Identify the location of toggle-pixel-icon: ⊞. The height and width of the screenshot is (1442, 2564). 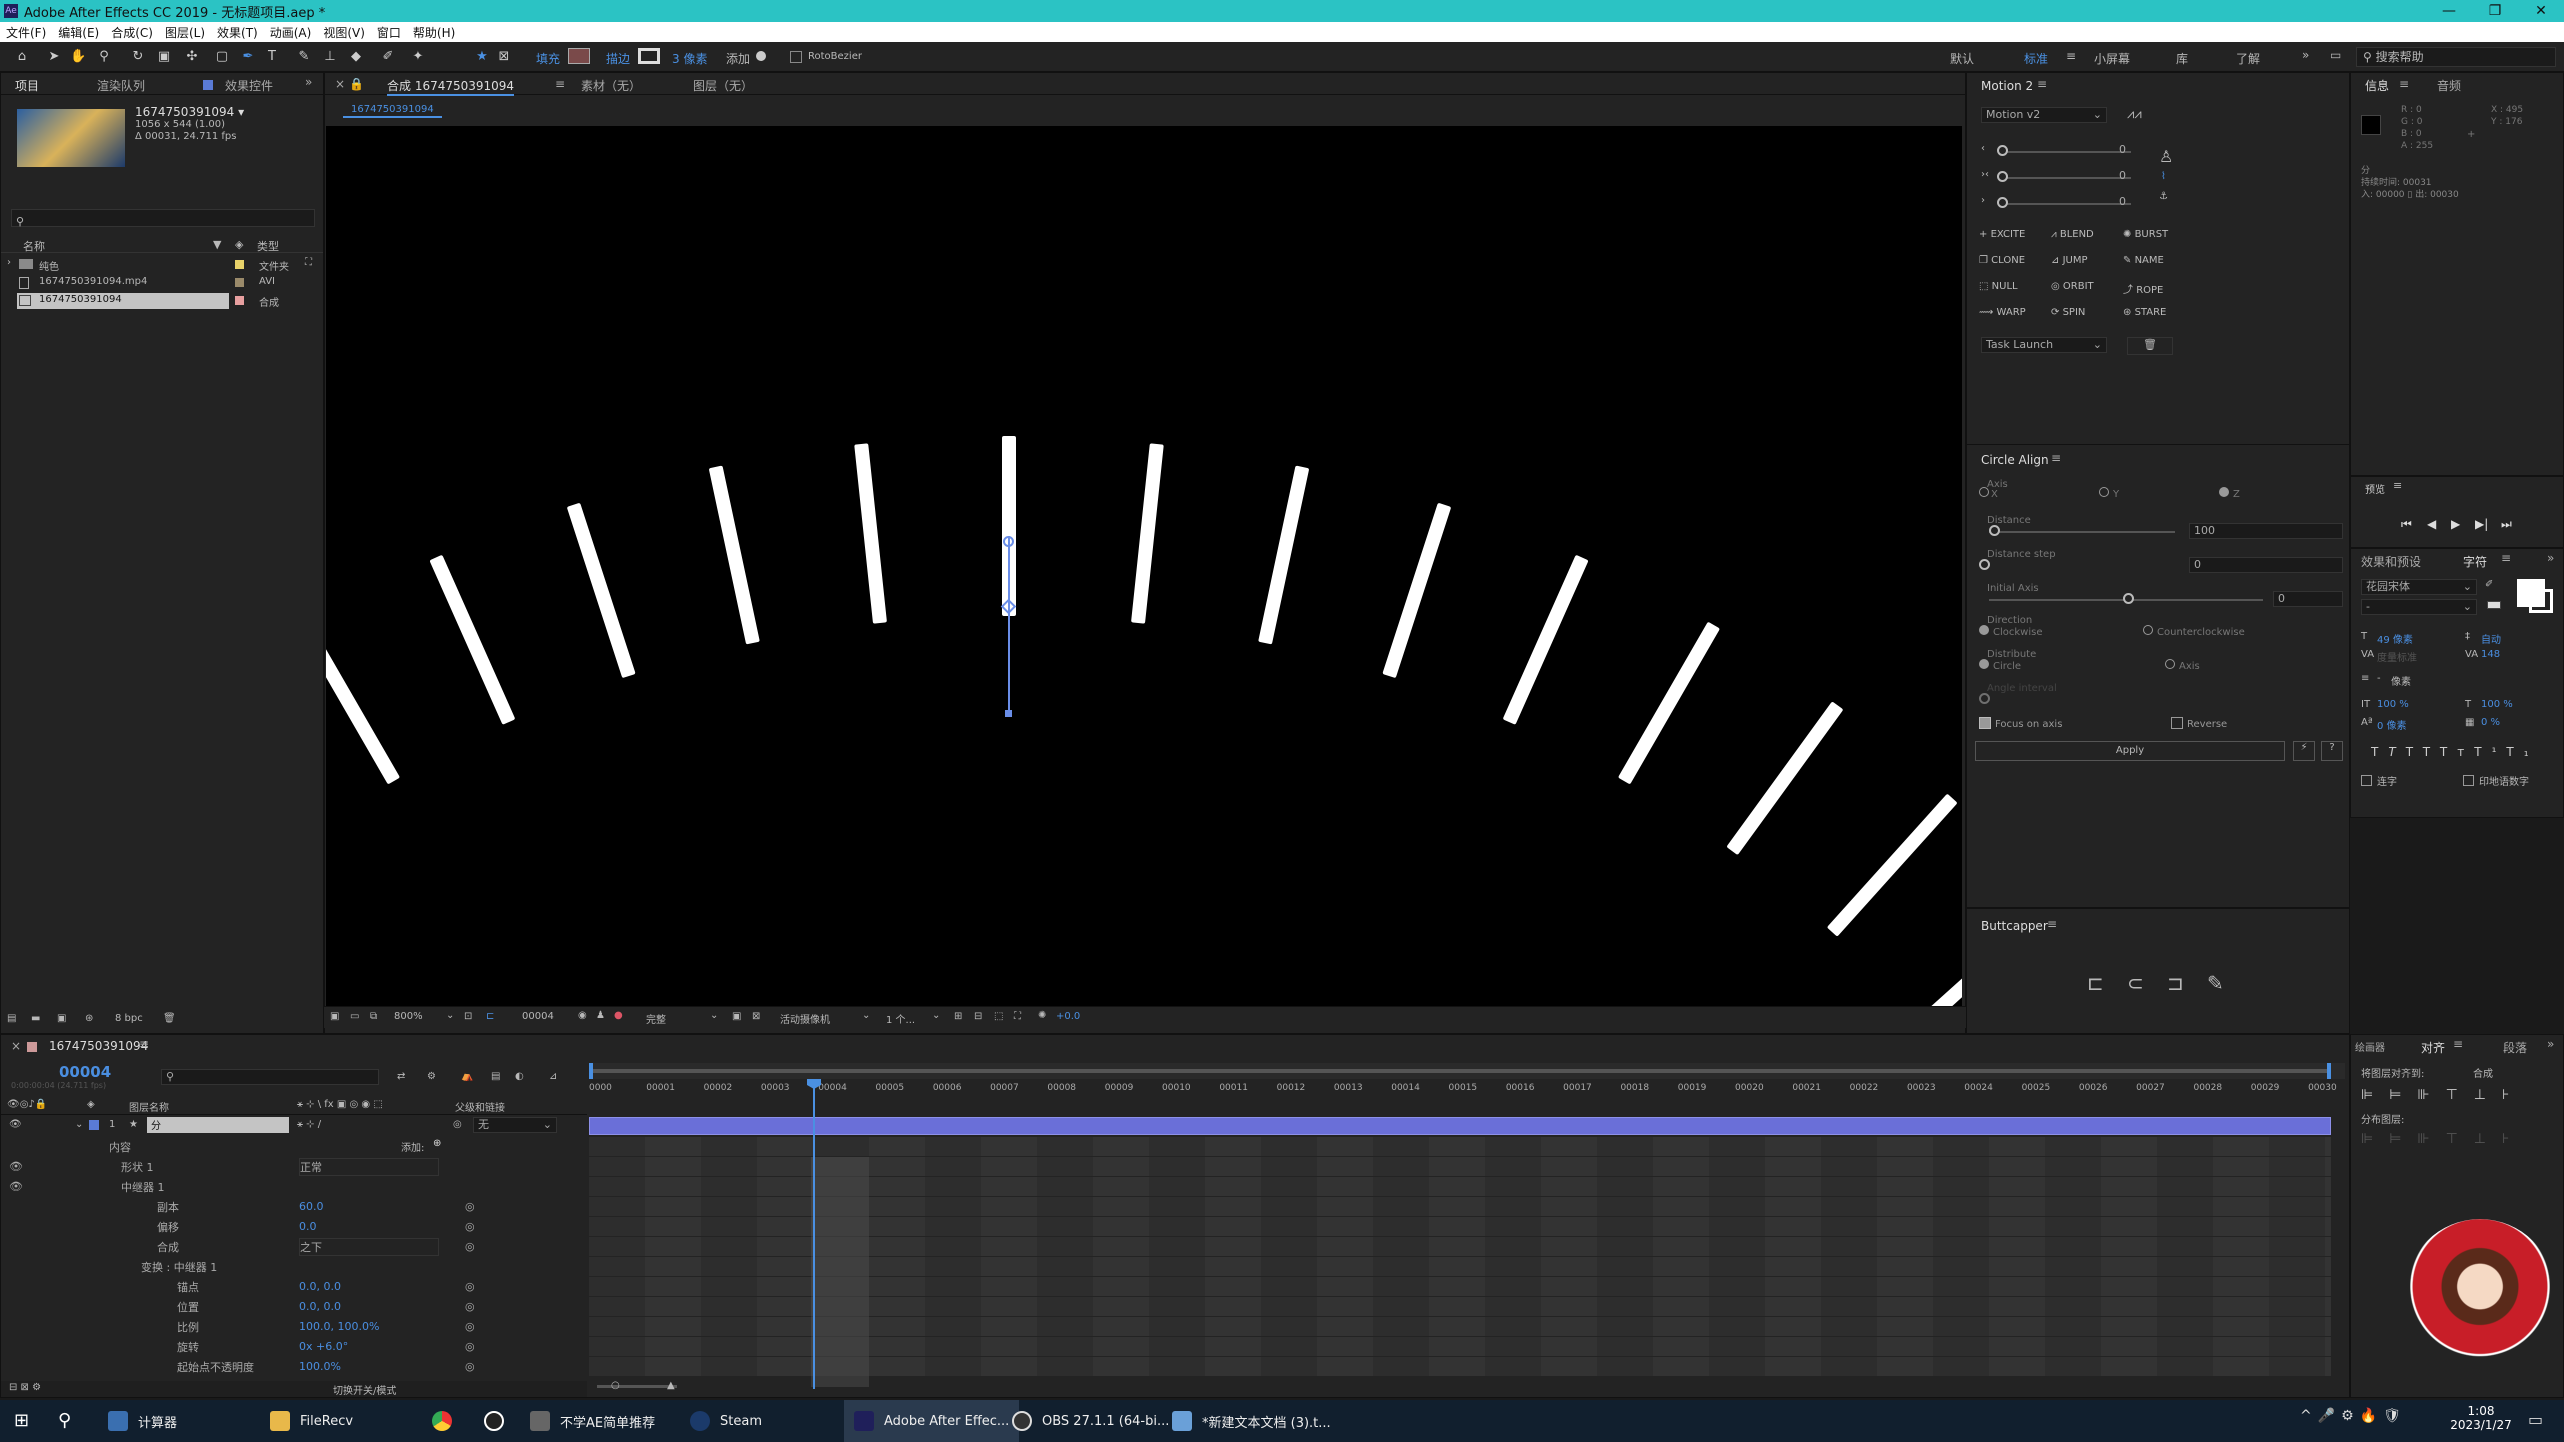
(958, 1016).